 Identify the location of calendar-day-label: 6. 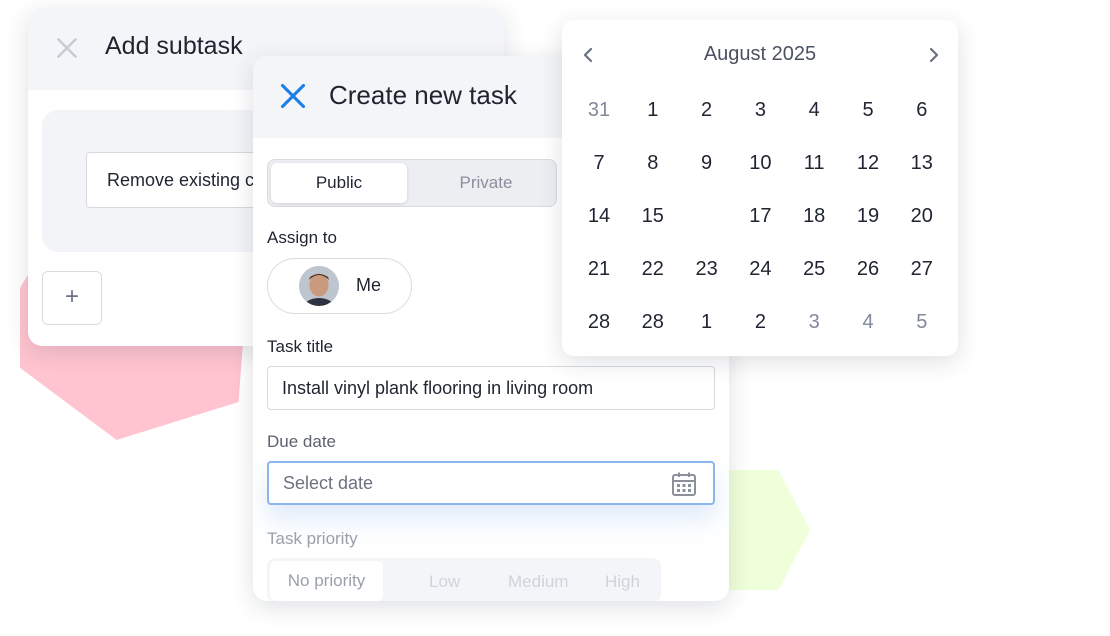
(922, 110).